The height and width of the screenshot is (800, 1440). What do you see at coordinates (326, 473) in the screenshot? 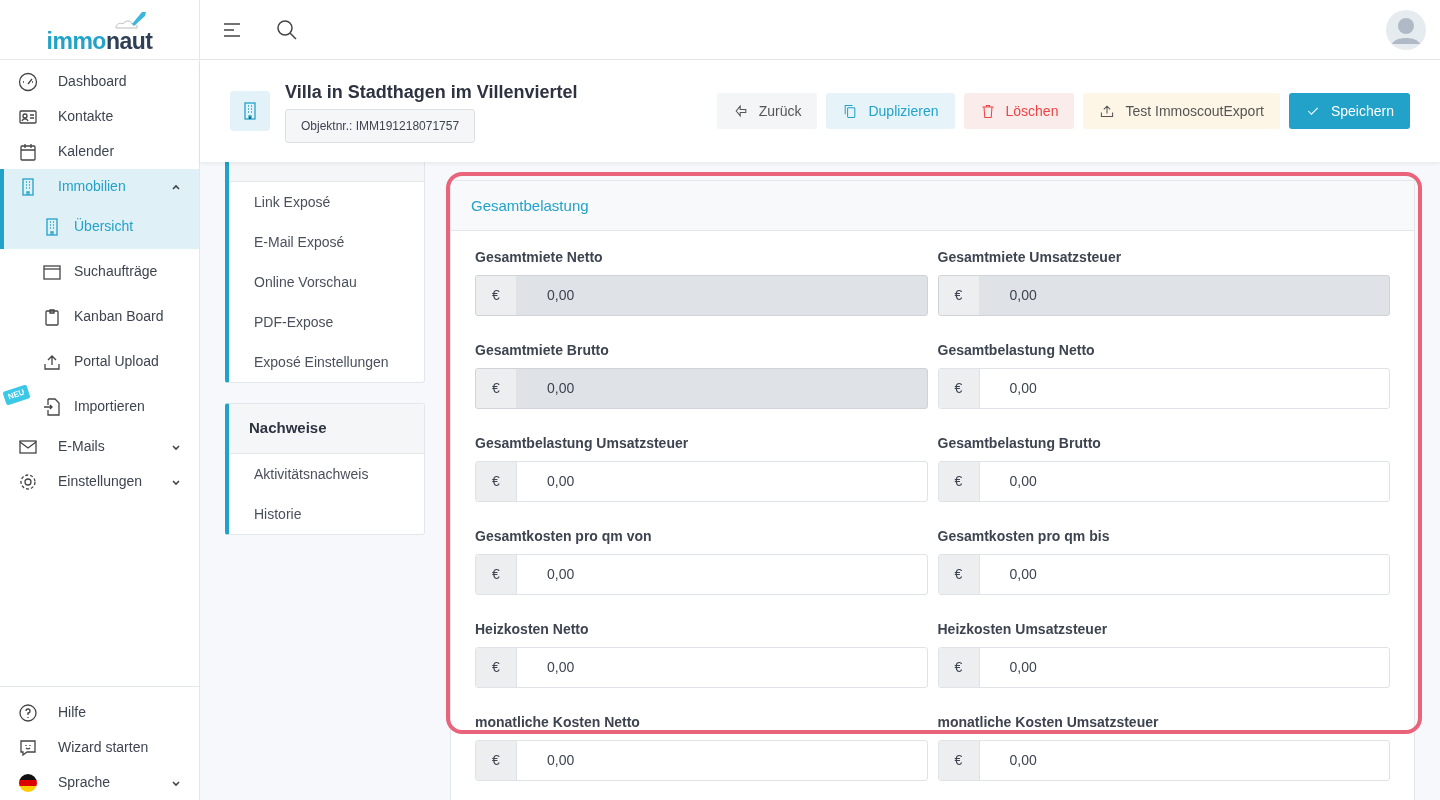
I see `menu-link: Aktivitätsnachweis` at bounding box center [326, 473].